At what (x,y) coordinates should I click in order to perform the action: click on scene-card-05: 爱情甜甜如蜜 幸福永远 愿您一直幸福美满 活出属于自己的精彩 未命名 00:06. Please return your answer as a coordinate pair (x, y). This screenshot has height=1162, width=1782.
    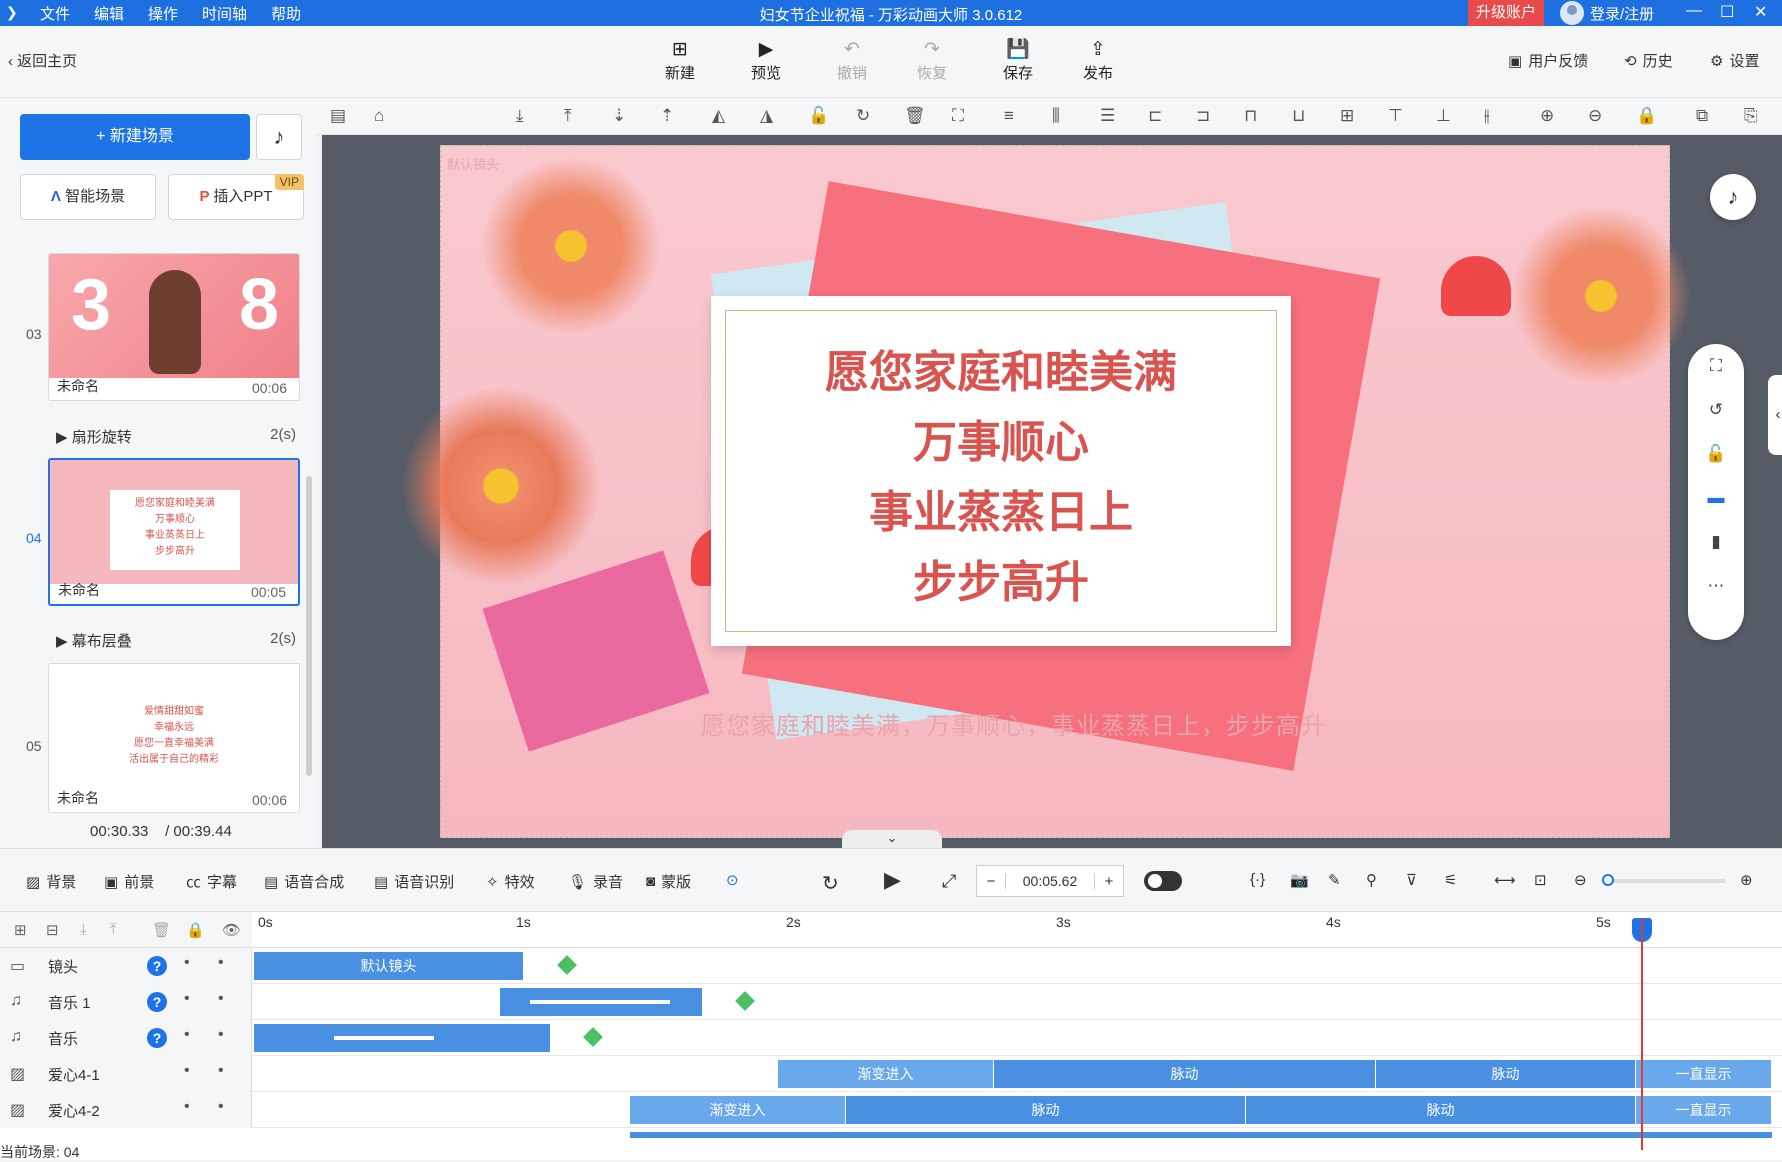
    Looking at the image, I should click on (174, 738).